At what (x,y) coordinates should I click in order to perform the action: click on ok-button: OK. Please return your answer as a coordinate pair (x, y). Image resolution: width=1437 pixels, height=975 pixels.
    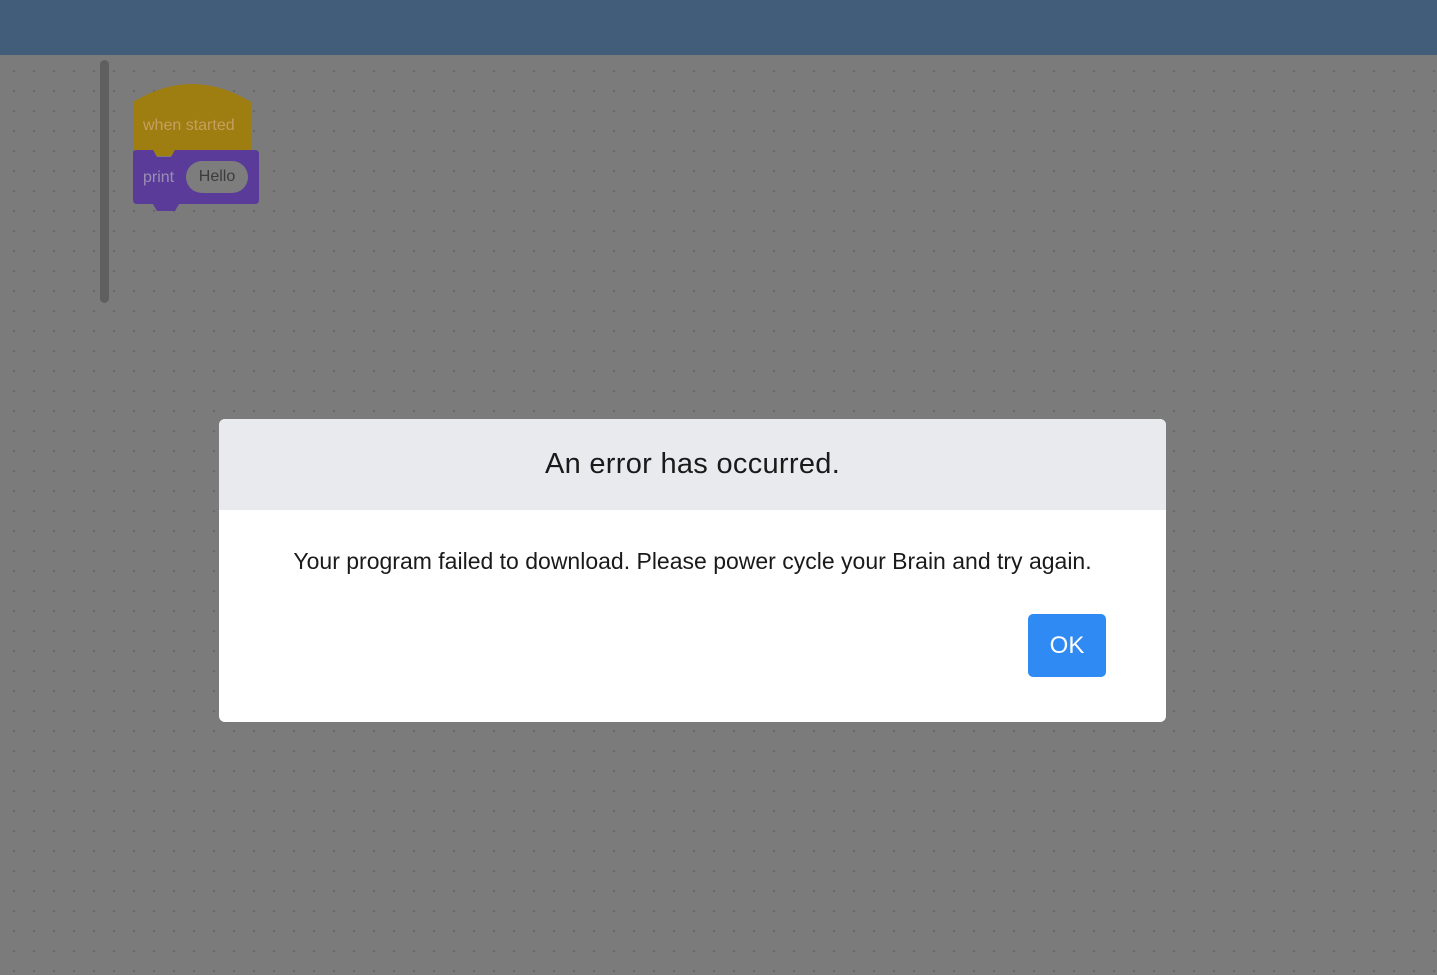
    Looking at the image, I should click on (1067, 645).